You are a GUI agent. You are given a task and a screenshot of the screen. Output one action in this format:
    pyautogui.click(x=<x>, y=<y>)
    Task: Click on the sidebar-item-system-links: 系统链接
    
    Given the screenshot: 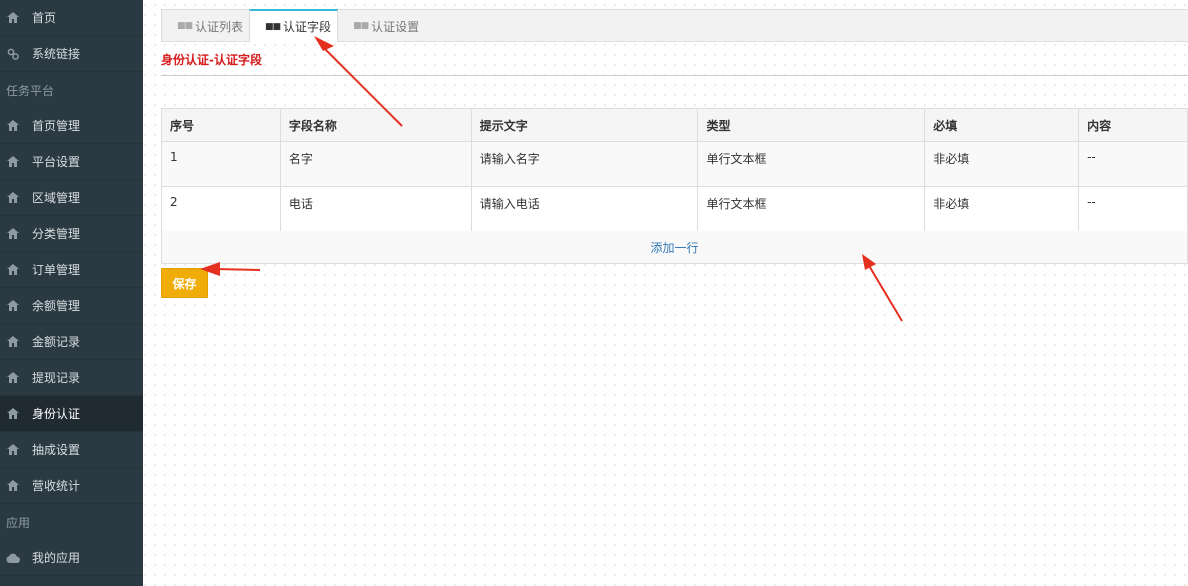 What is the action you would take?
    pyautogui.click(x=71, y=54)
    